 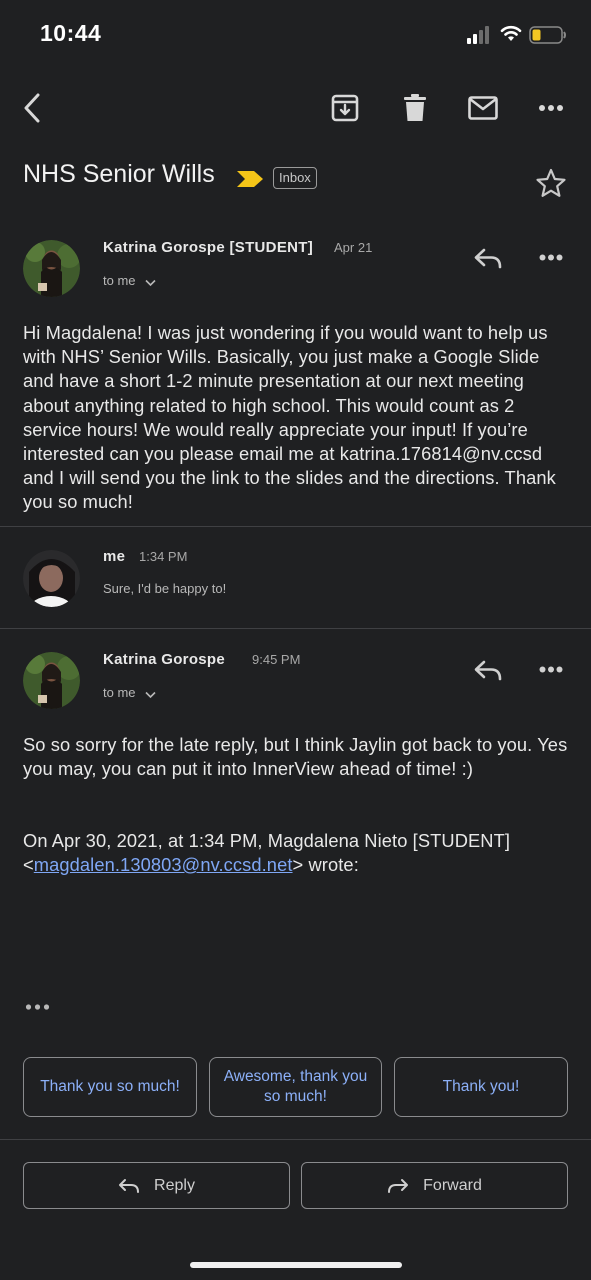 I want to click on forward-action-button: Forward, so click(x=434, y=1185).